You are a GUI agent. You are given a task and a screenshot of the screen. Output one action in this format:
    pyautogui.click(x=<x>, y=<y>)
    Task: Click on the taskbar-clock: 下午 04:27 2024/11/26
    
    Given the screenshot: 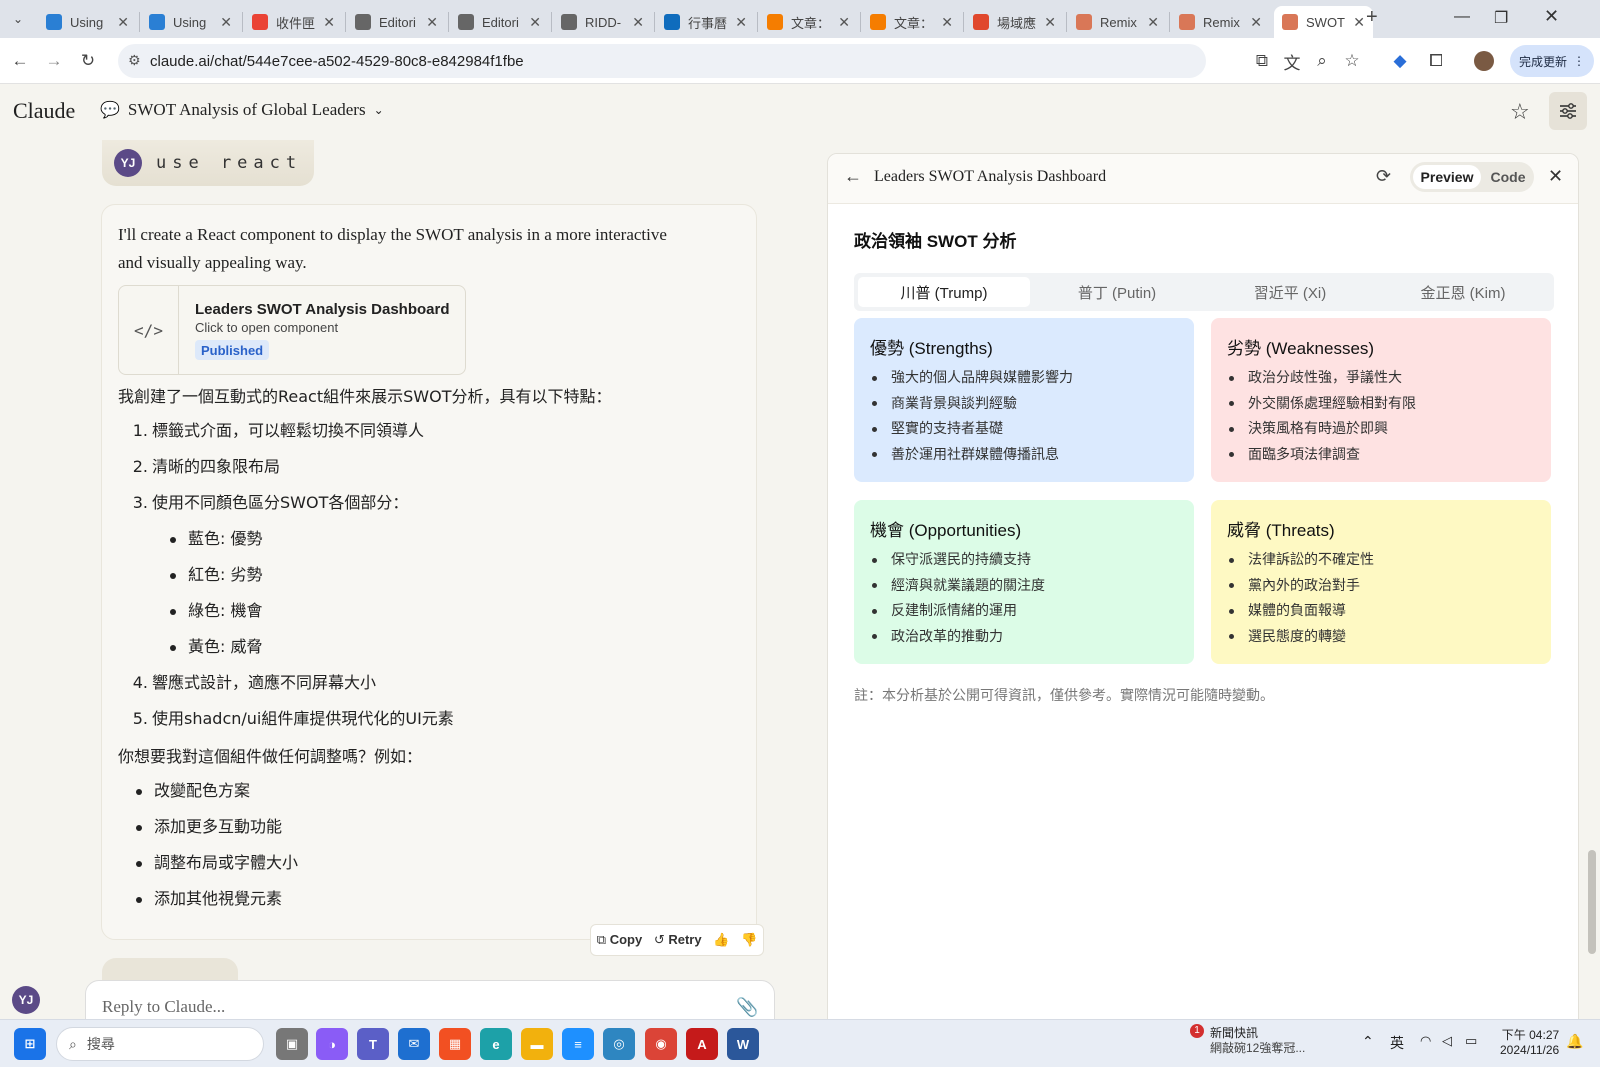 What is the action you would take?
    pyautogui.click(x=1529, y=1043)
    